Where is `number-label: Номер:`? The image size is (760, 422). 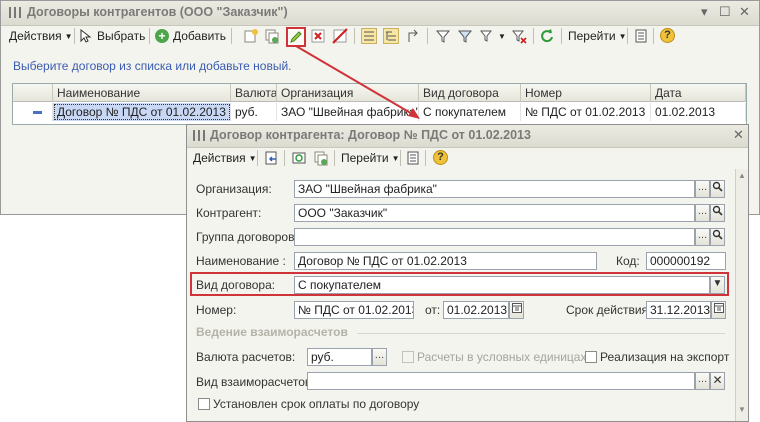
number-label: Номер: is located at coordinates (216, 310).